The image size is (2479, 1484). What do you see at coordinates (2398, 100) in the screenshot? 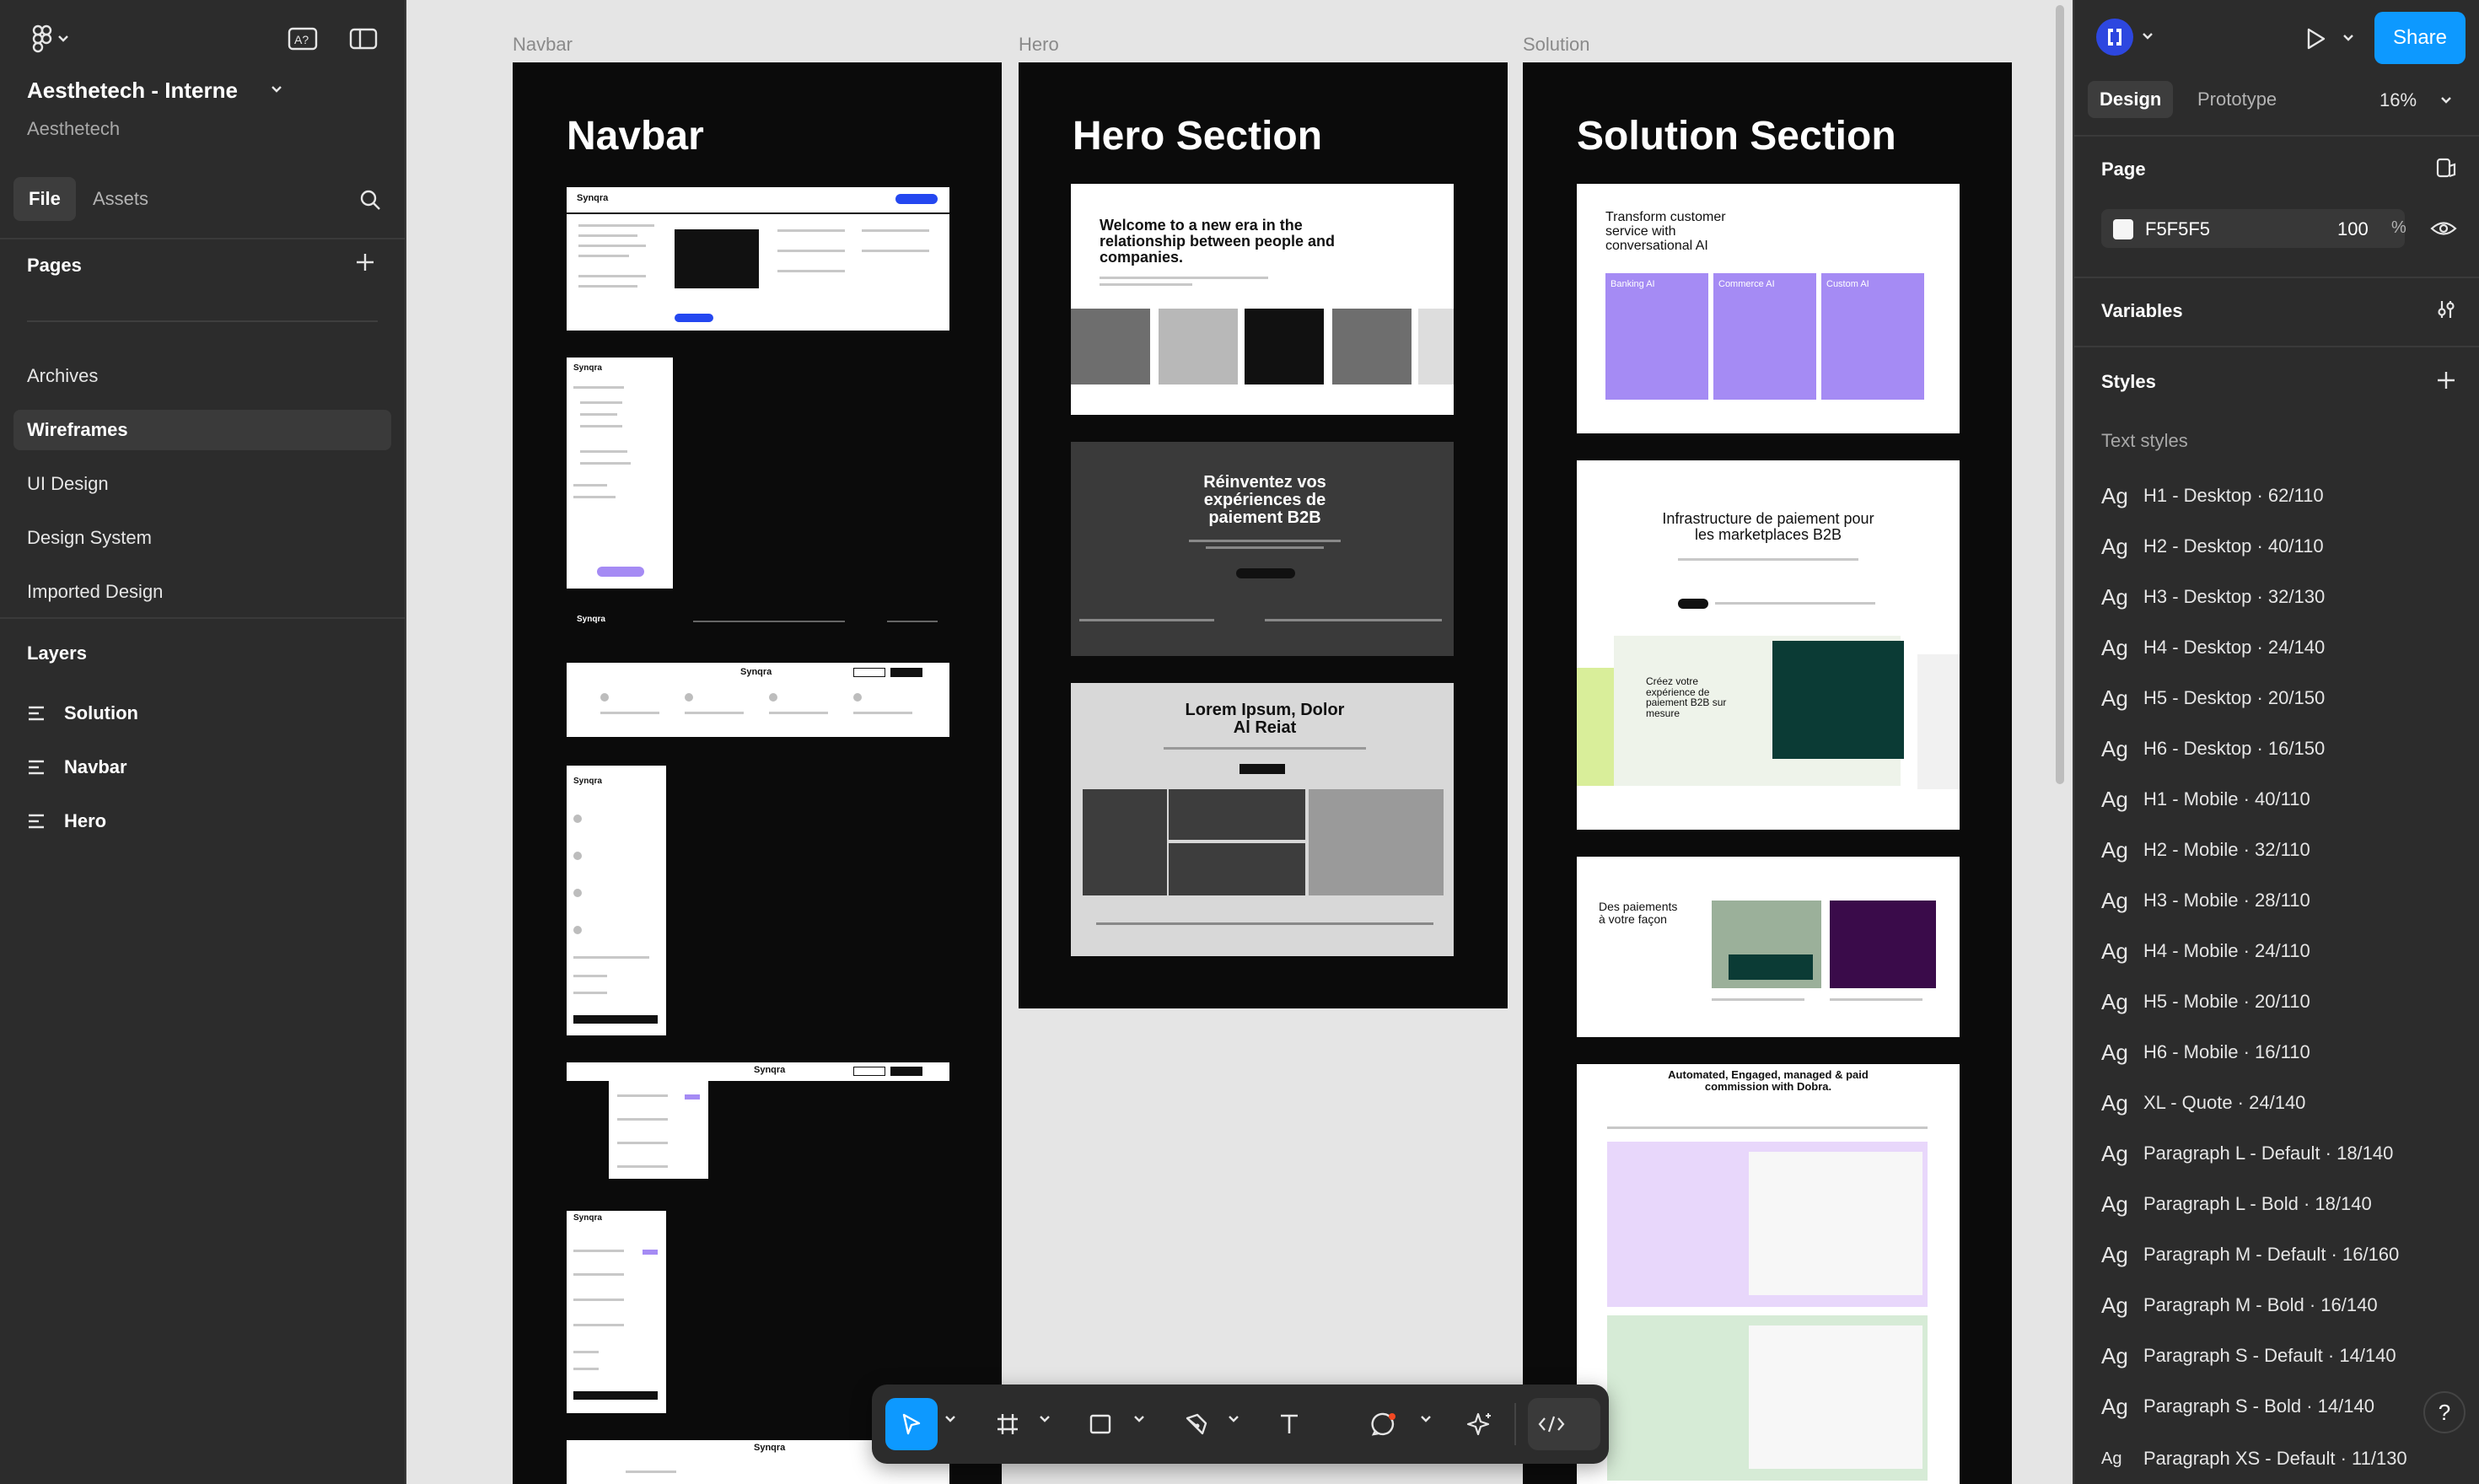
I see `zoom-level: 16%` at bounding box center [2398, 100].